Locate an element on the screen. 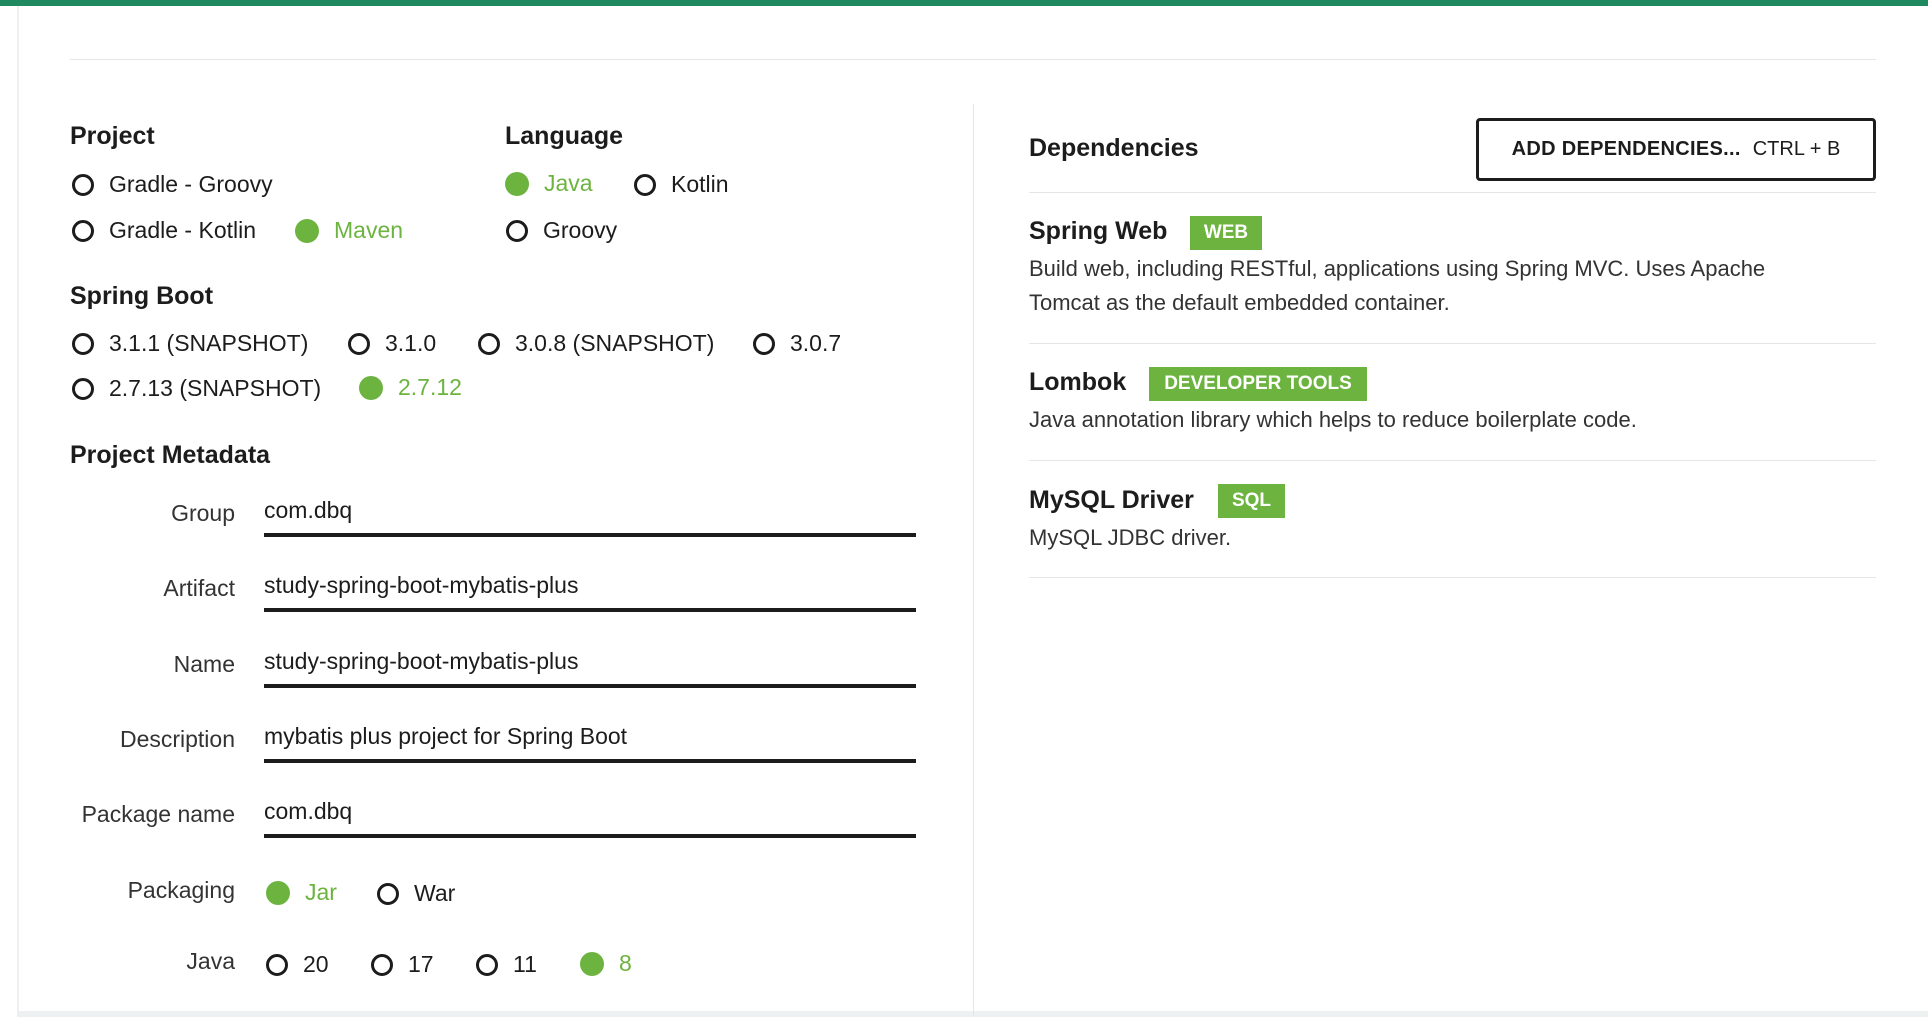 This screenshot has width=1928, height=1017. package-name-input is located at coordinates (590, 813).